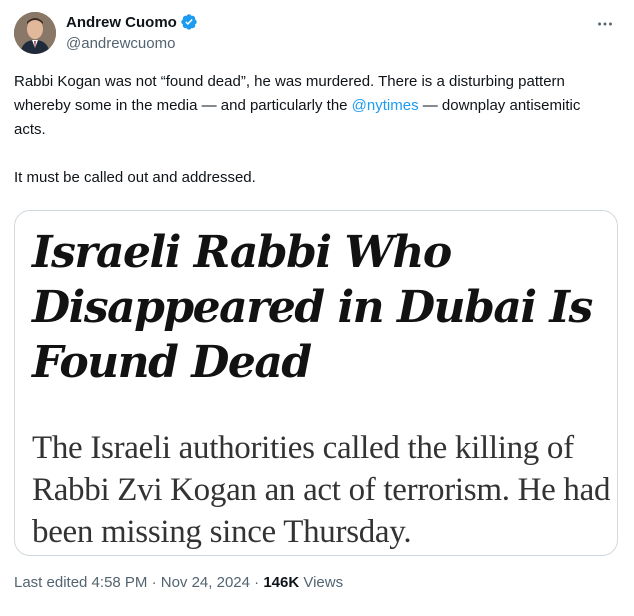  Describe the element at coordinates (605, 25) in the screenshot. I see `more-horizontal-icon` at that location.